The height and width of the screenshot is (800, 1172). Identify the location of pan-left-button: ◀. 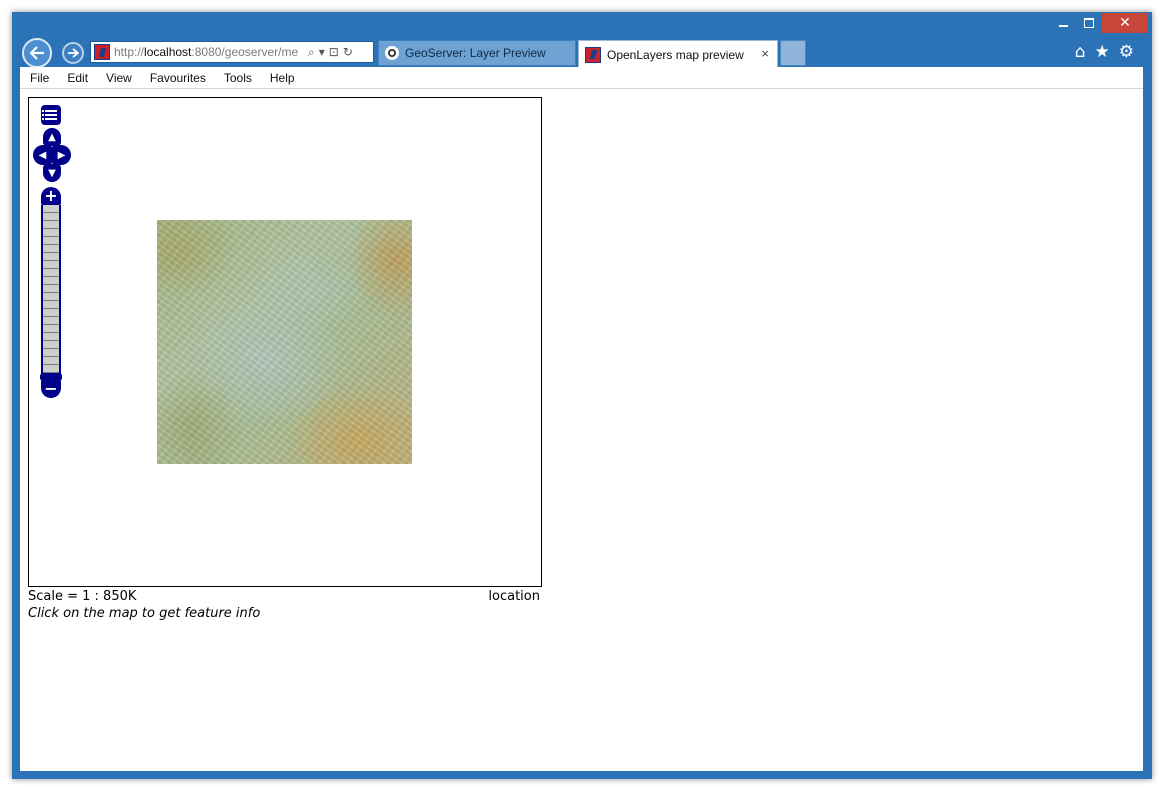
(42, 155).